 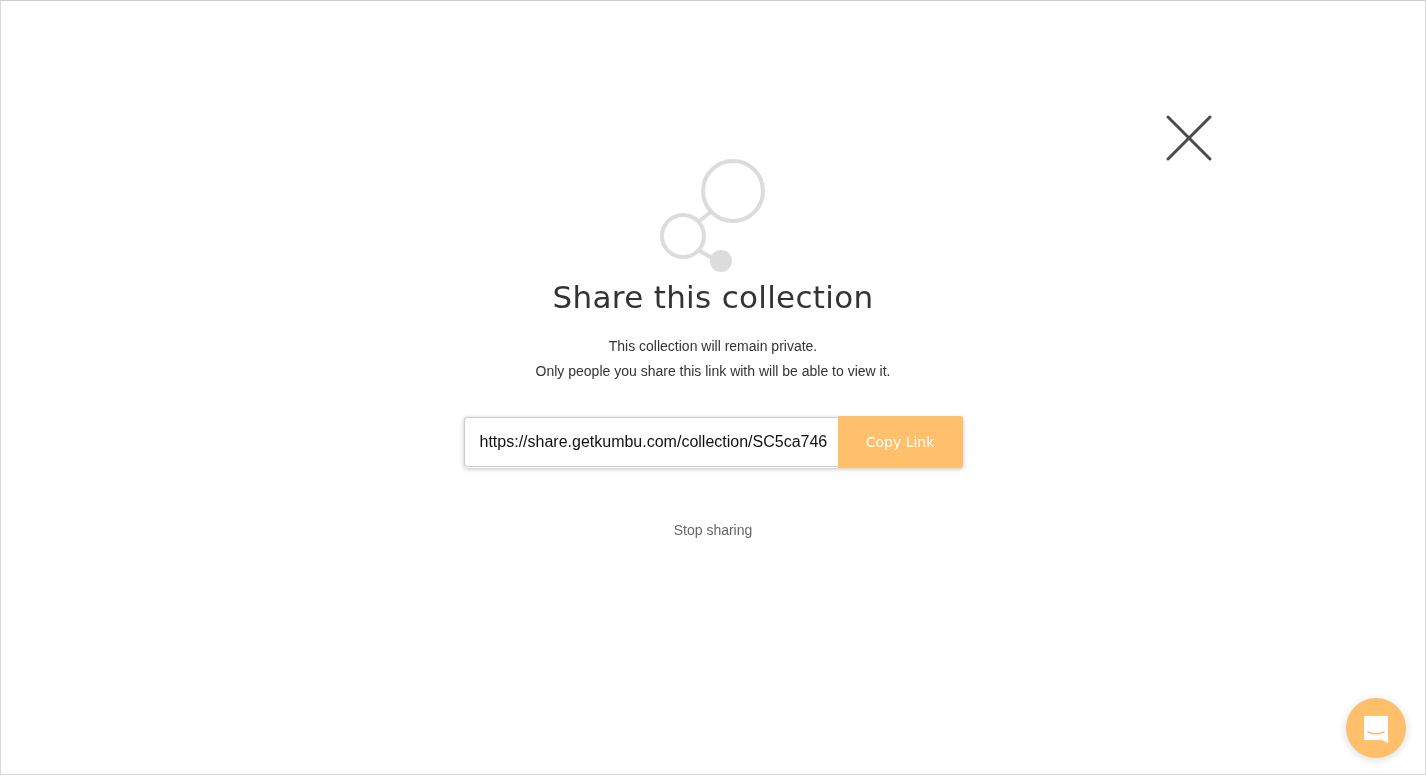 I want to click on dialog-title: Share this collection, so click(x=713, y=298).